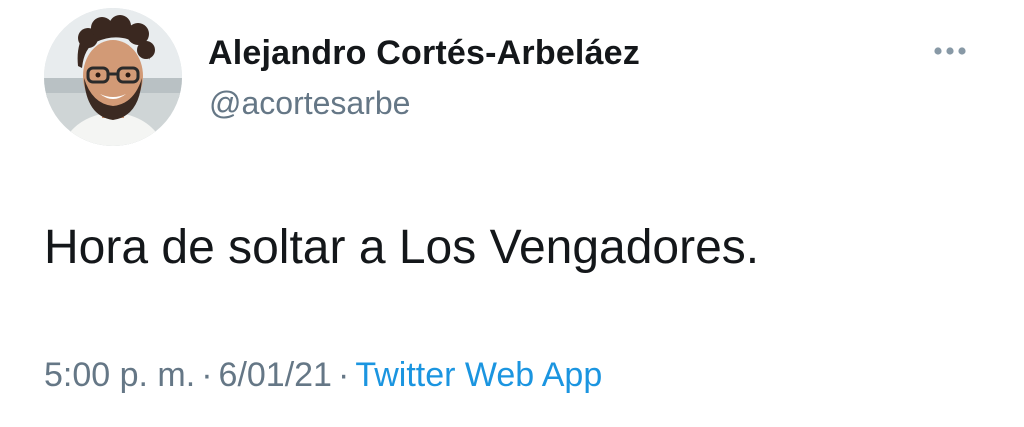 The width and height of the screenshot is (1024, 427). I want to click on avatar, so click(113, 77).